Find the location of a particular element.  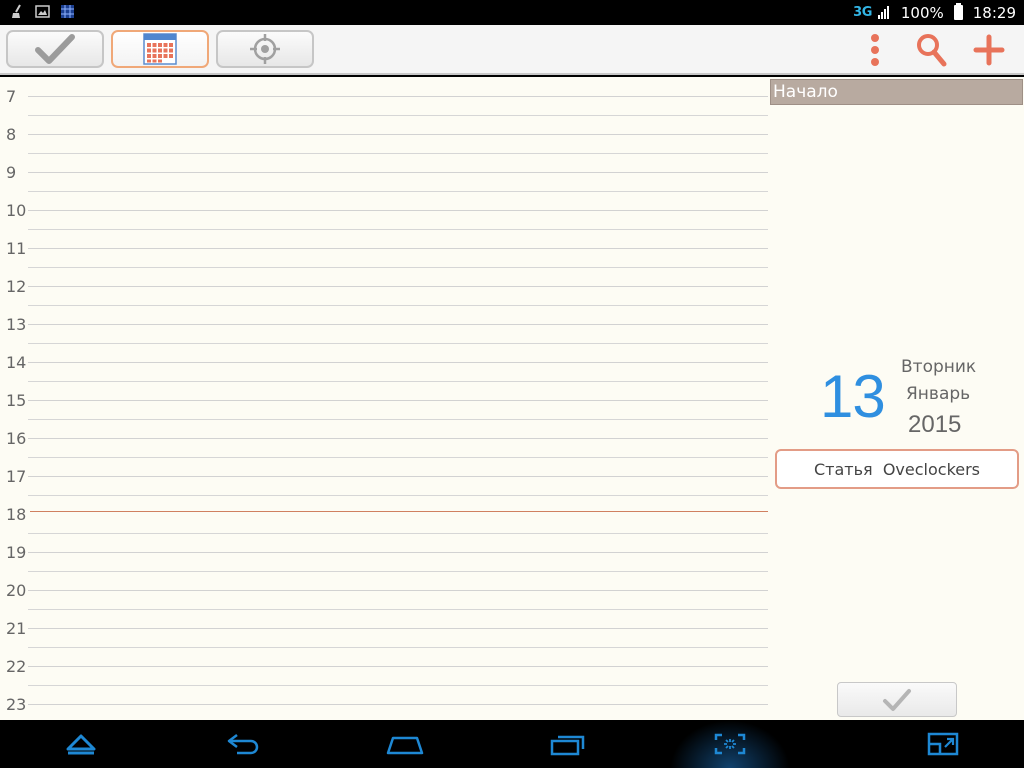

screenshot-button is located at coordinates (730, 744).